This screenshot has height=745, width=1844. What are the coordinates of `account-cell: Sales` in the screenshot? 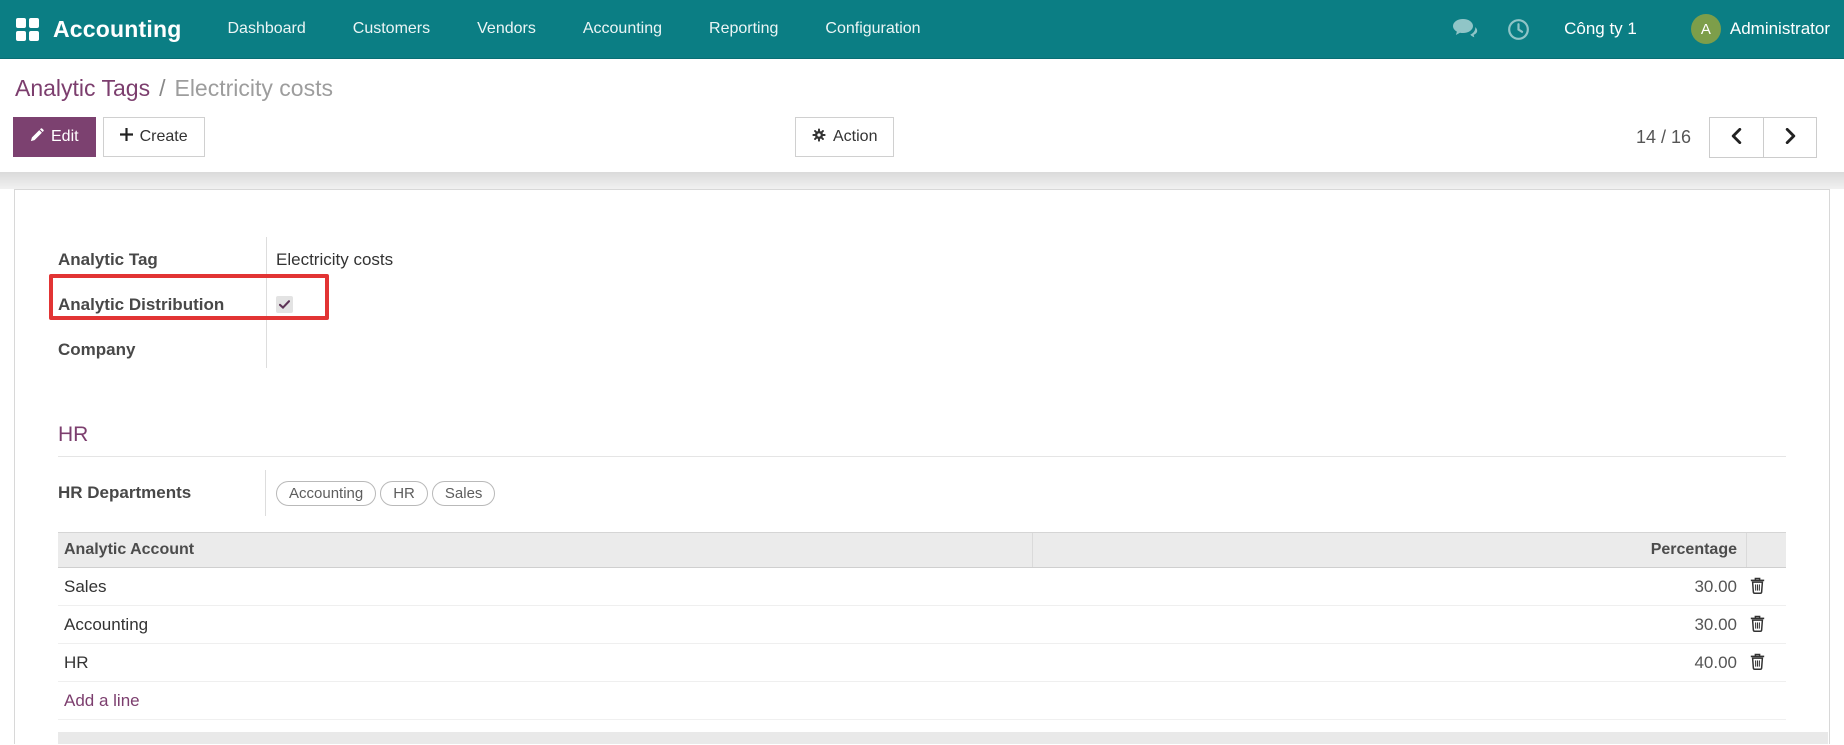 It's located at (545, 587).